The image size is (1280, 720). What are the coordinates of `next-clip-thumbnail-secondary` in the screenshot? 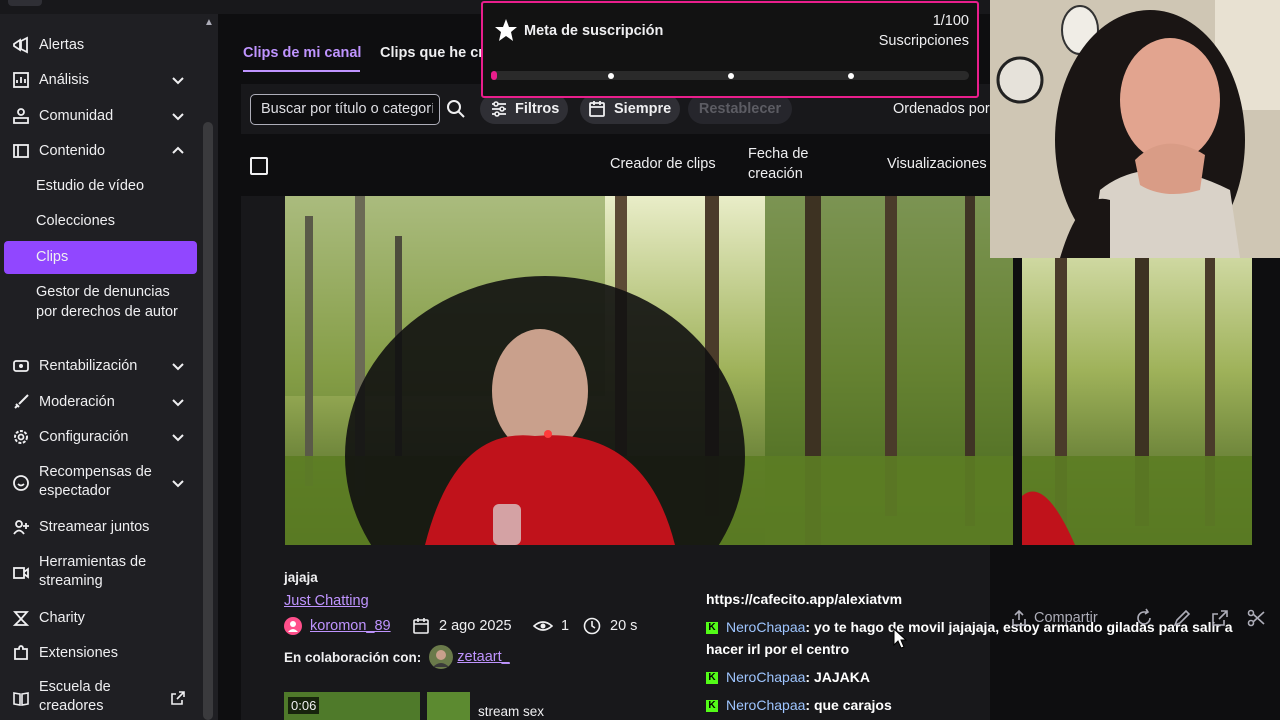 It's located at (448, 706).